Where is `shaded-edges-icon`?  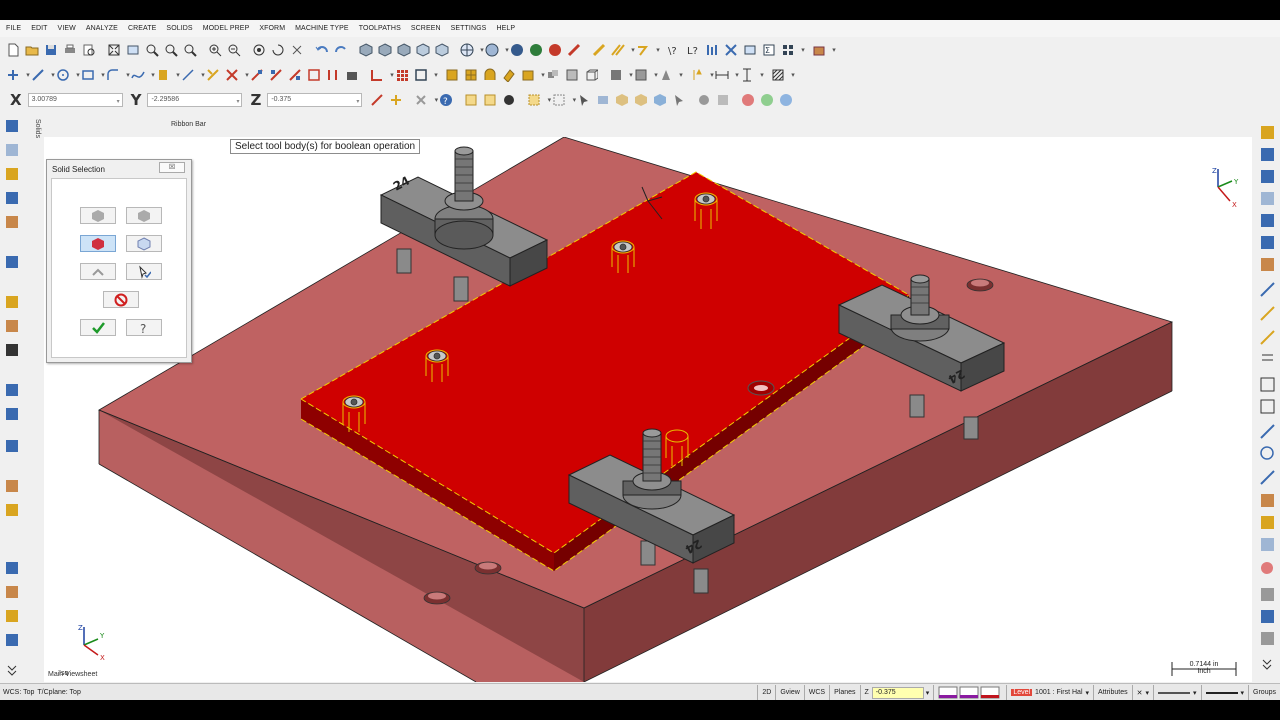
shaded-edges-icon is located at coordinates (536, 50).